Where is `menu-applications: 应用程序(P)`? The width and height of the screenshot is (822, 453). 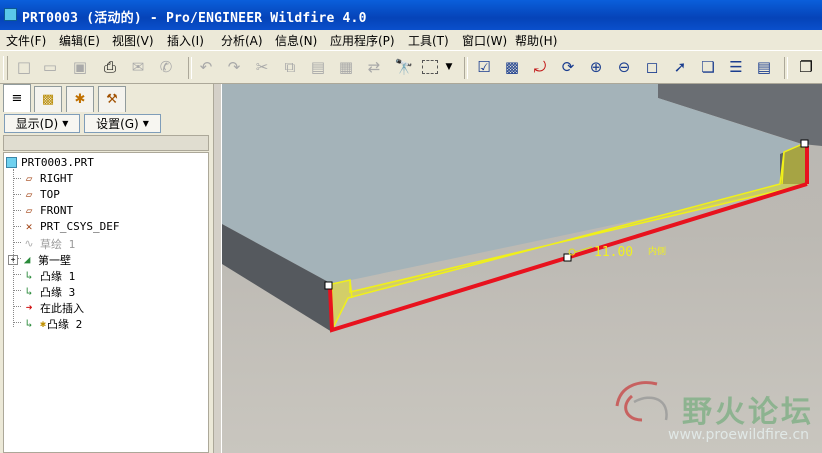 menu-applications: 应用程序(P) is located at coordinates (362, 40).